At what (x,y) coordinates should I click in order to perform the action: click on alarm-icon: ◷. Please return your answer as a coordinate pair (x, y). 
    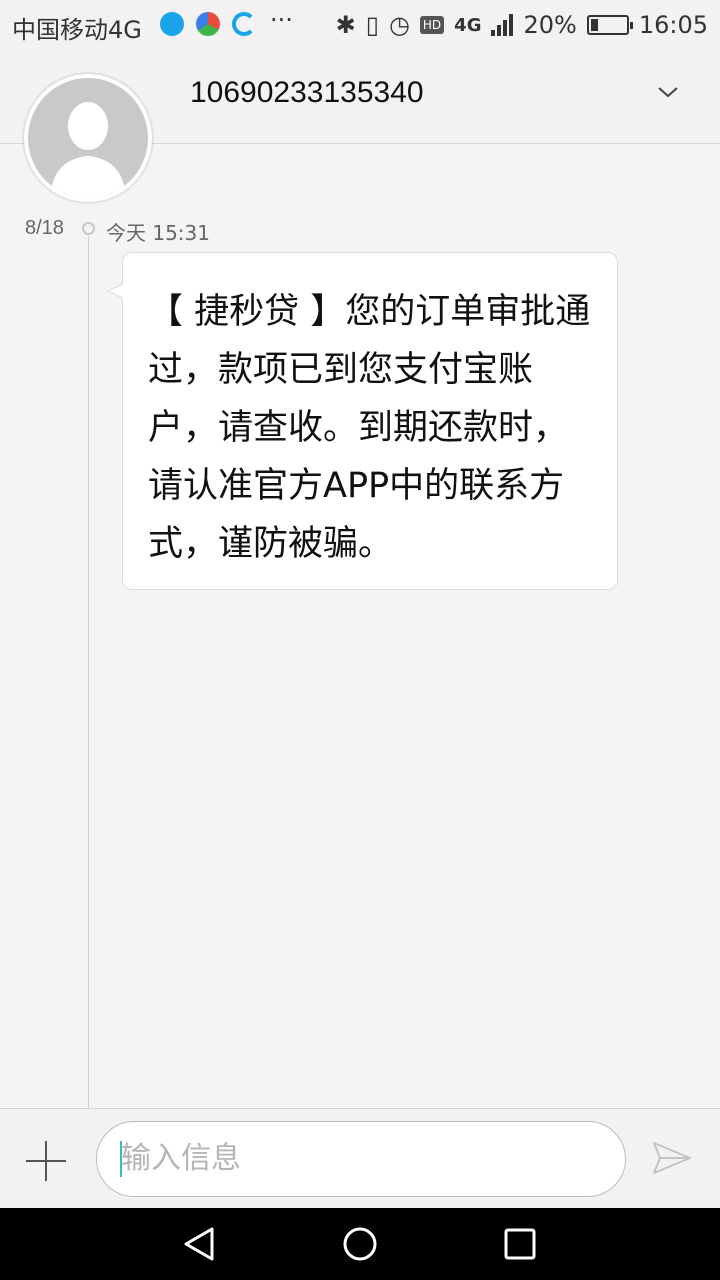
    Looking at the image, I should click on (399, 25).